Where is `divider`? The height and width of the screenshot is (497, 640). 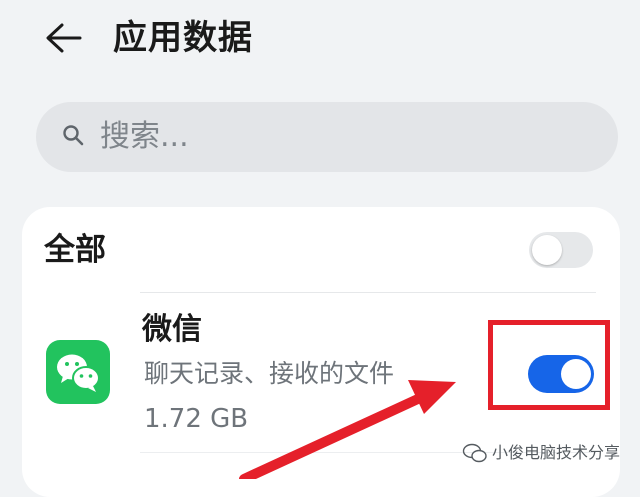 divider is located at coordinates (368, 292).